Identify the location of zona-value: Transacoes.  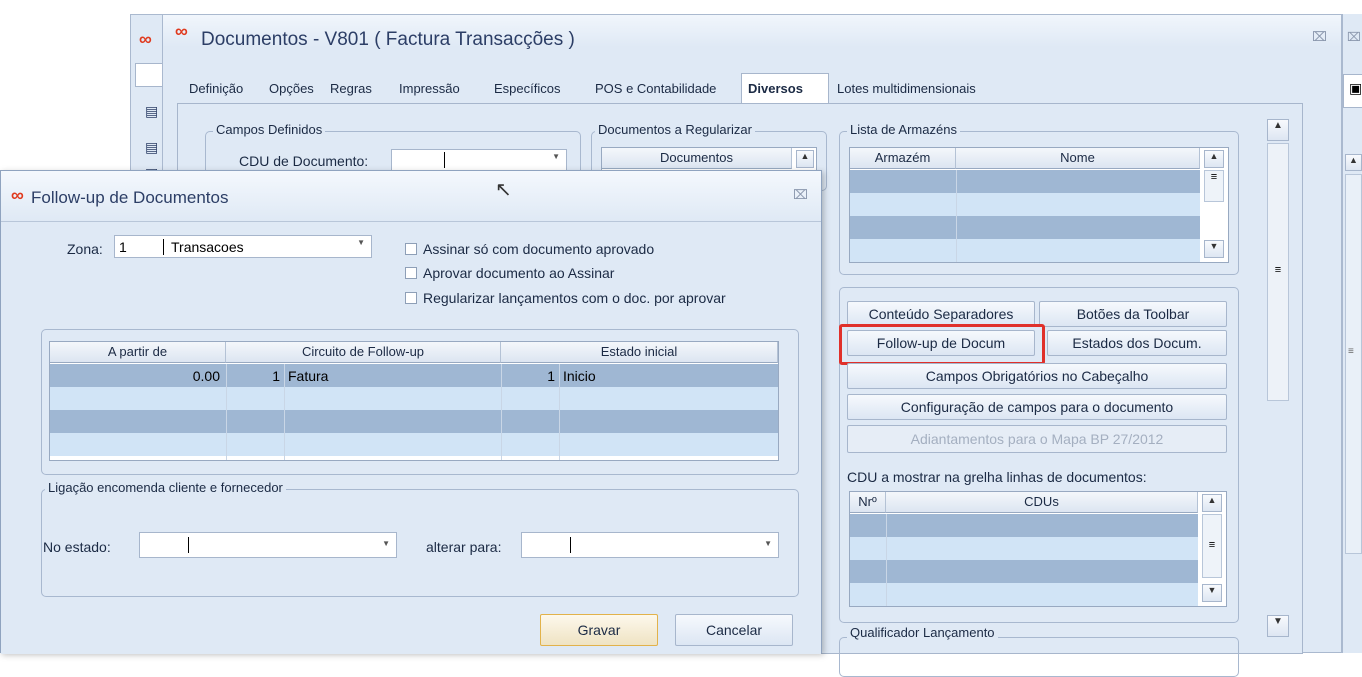
(207, 247).